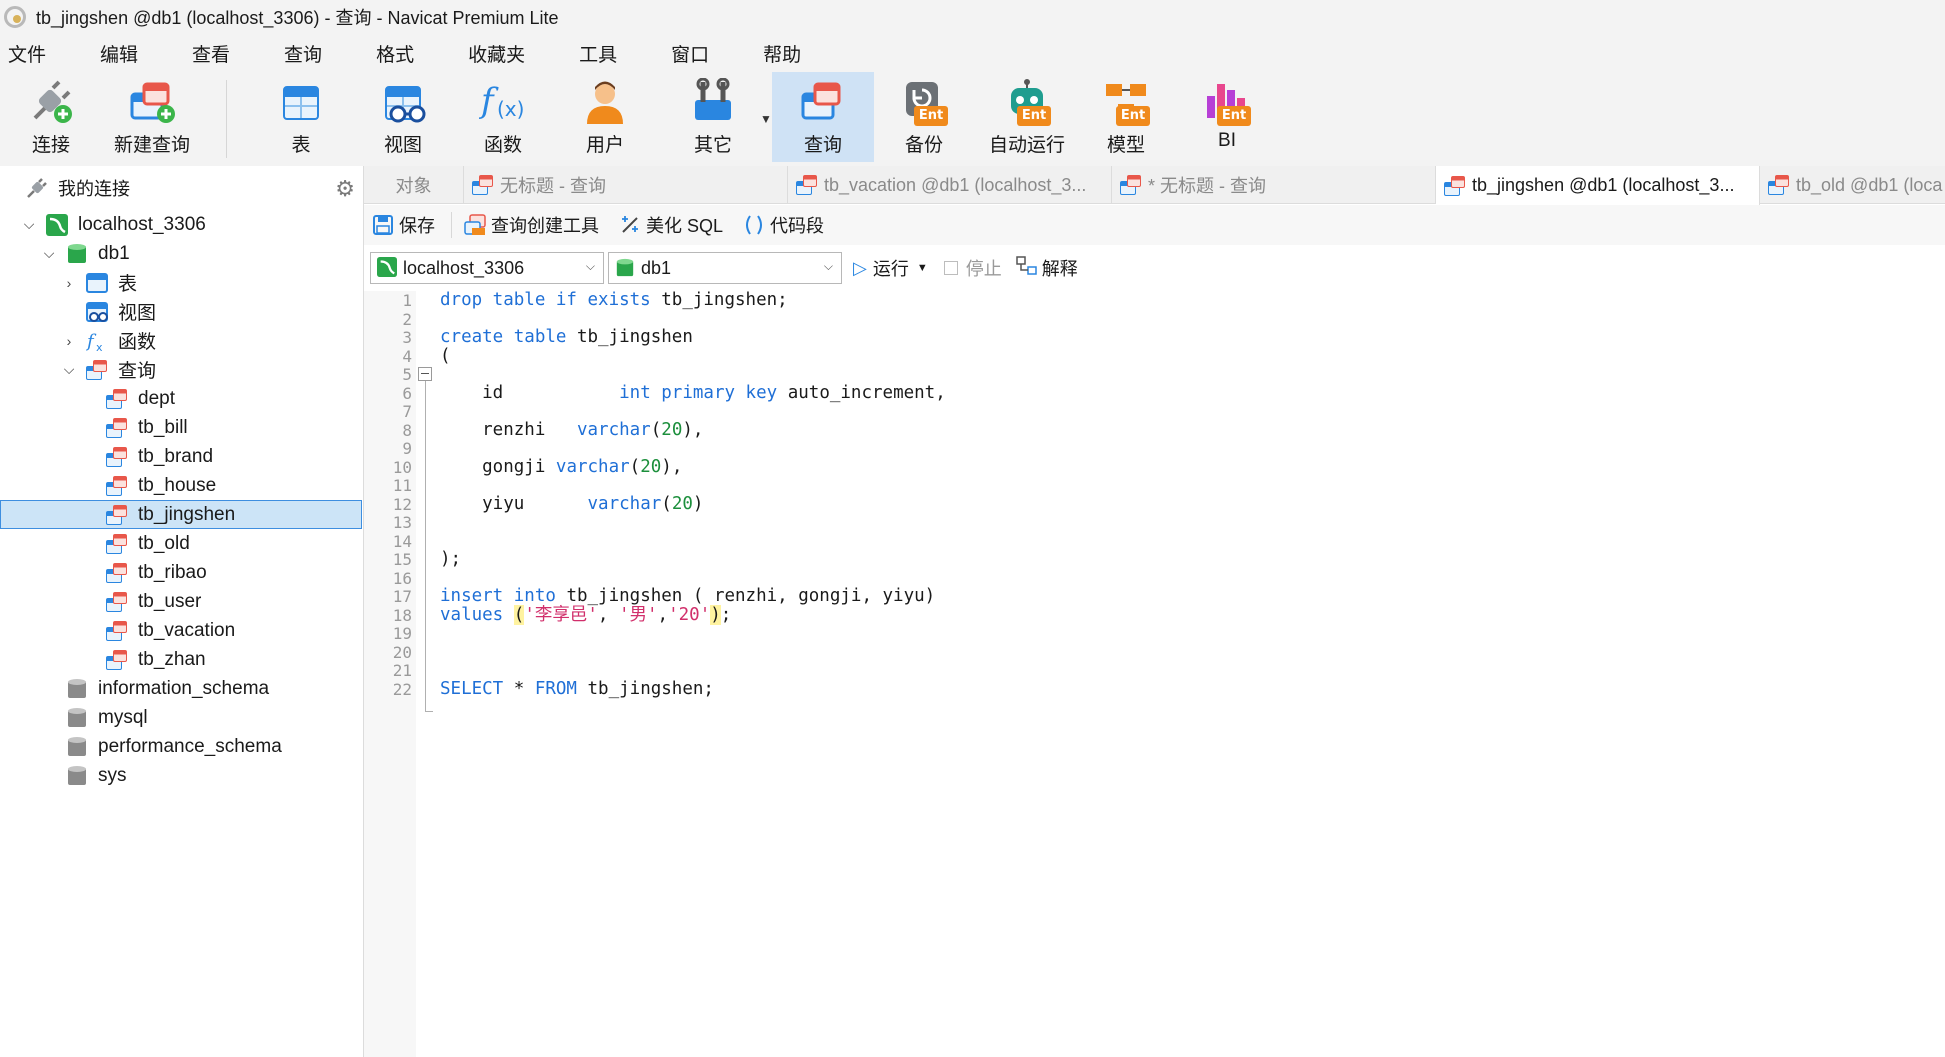  Describe the element at coordinates (15, 17) in the screenshot. I see `navicat-app-icon` at that location.